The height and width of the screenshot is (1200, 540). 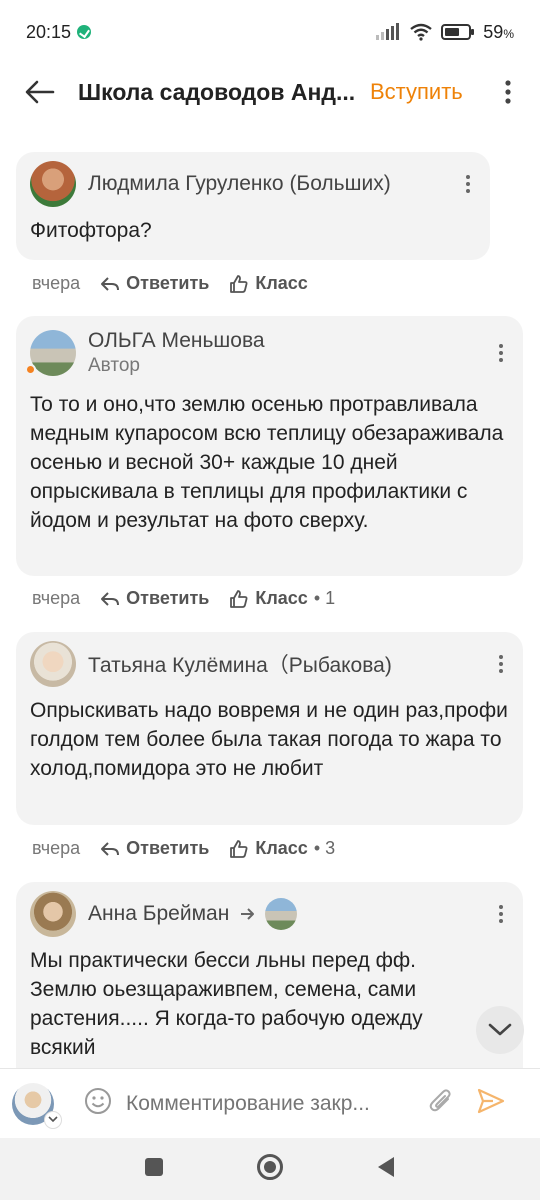 I want to click on paperclip-icon, so click(x=440, y=1100).